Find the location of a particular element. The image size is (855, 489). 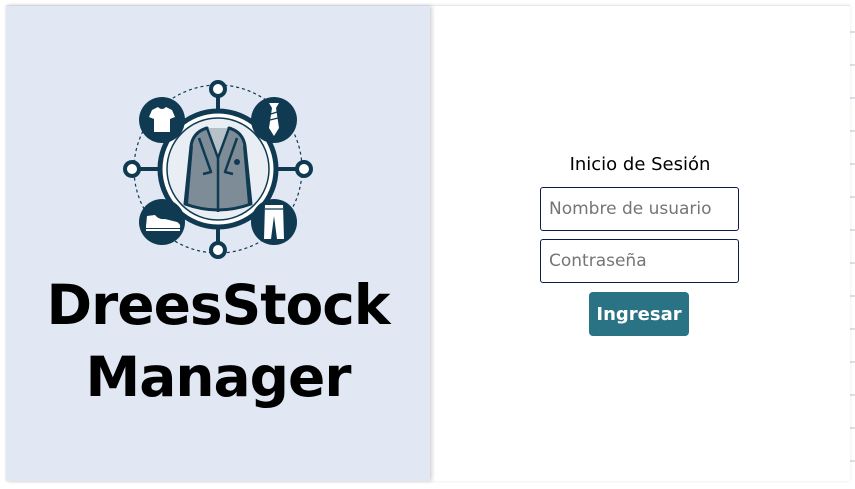

background-edge is located at coordinates (852, 244).